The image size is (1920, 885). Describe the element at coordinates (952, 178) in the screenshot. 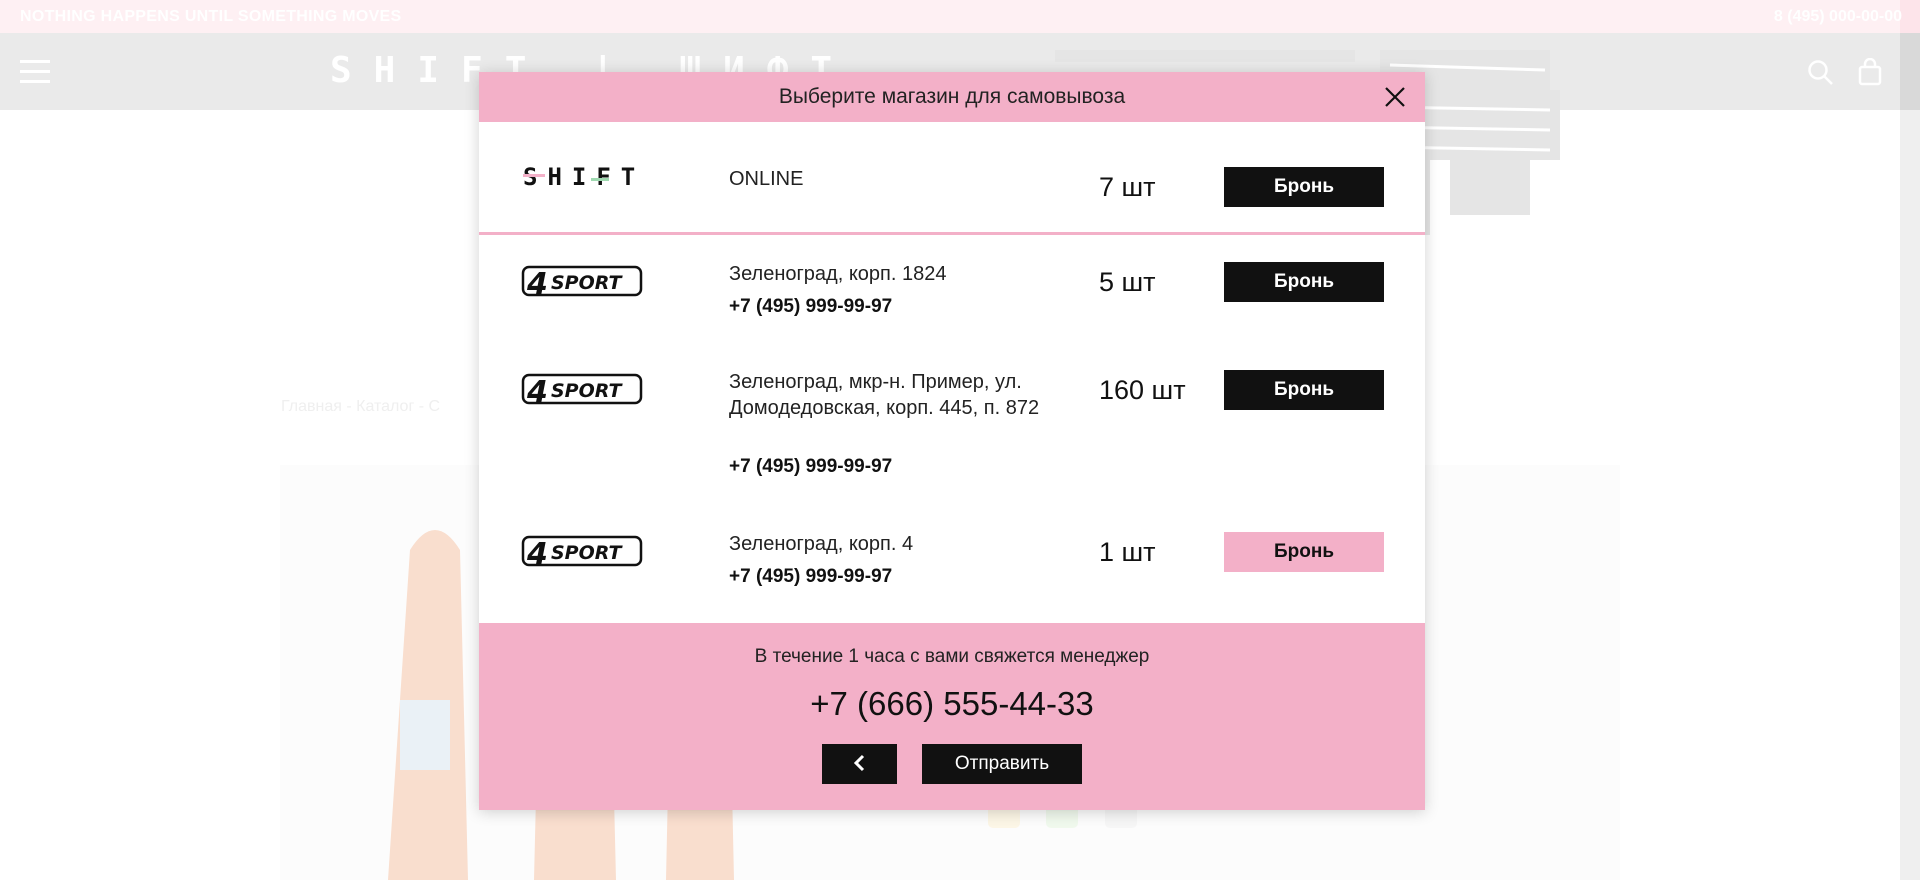

I see `store-row: SHIFT ONLINE 7 шт Бронь` at that location.